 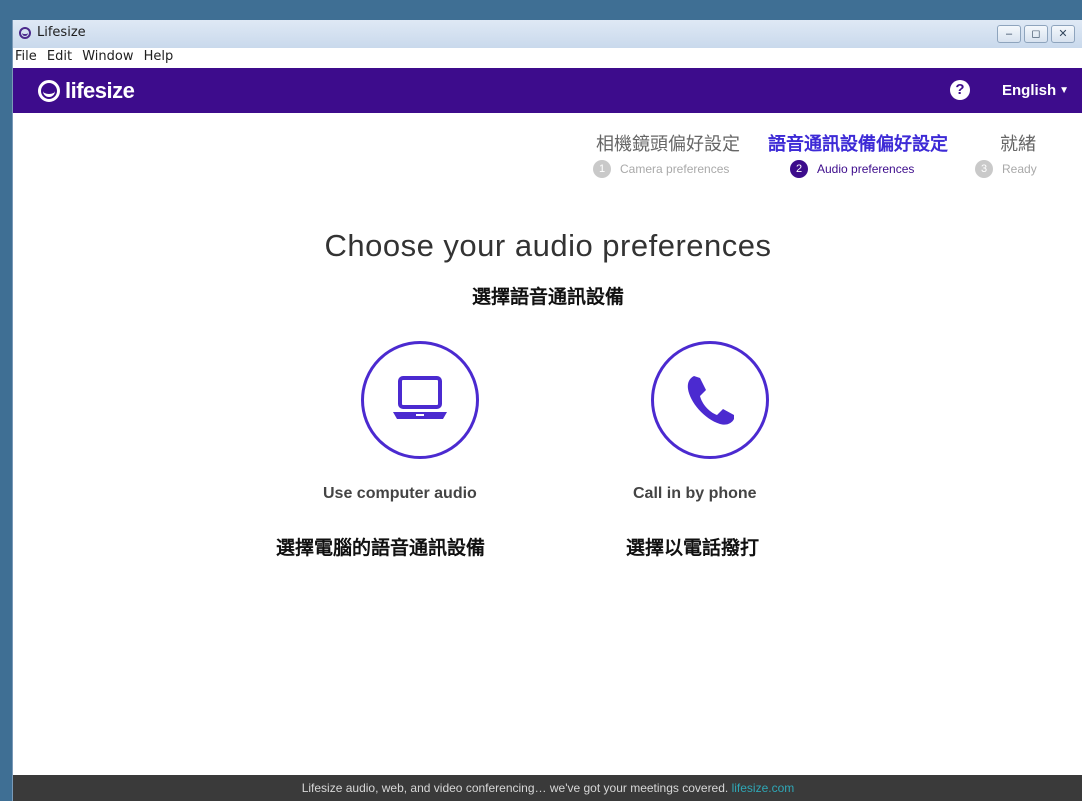 What do you see at coordinates (675, 169) in the screenshot?
I see `step-label: Camera preferences` at bounding box center [675, 169].